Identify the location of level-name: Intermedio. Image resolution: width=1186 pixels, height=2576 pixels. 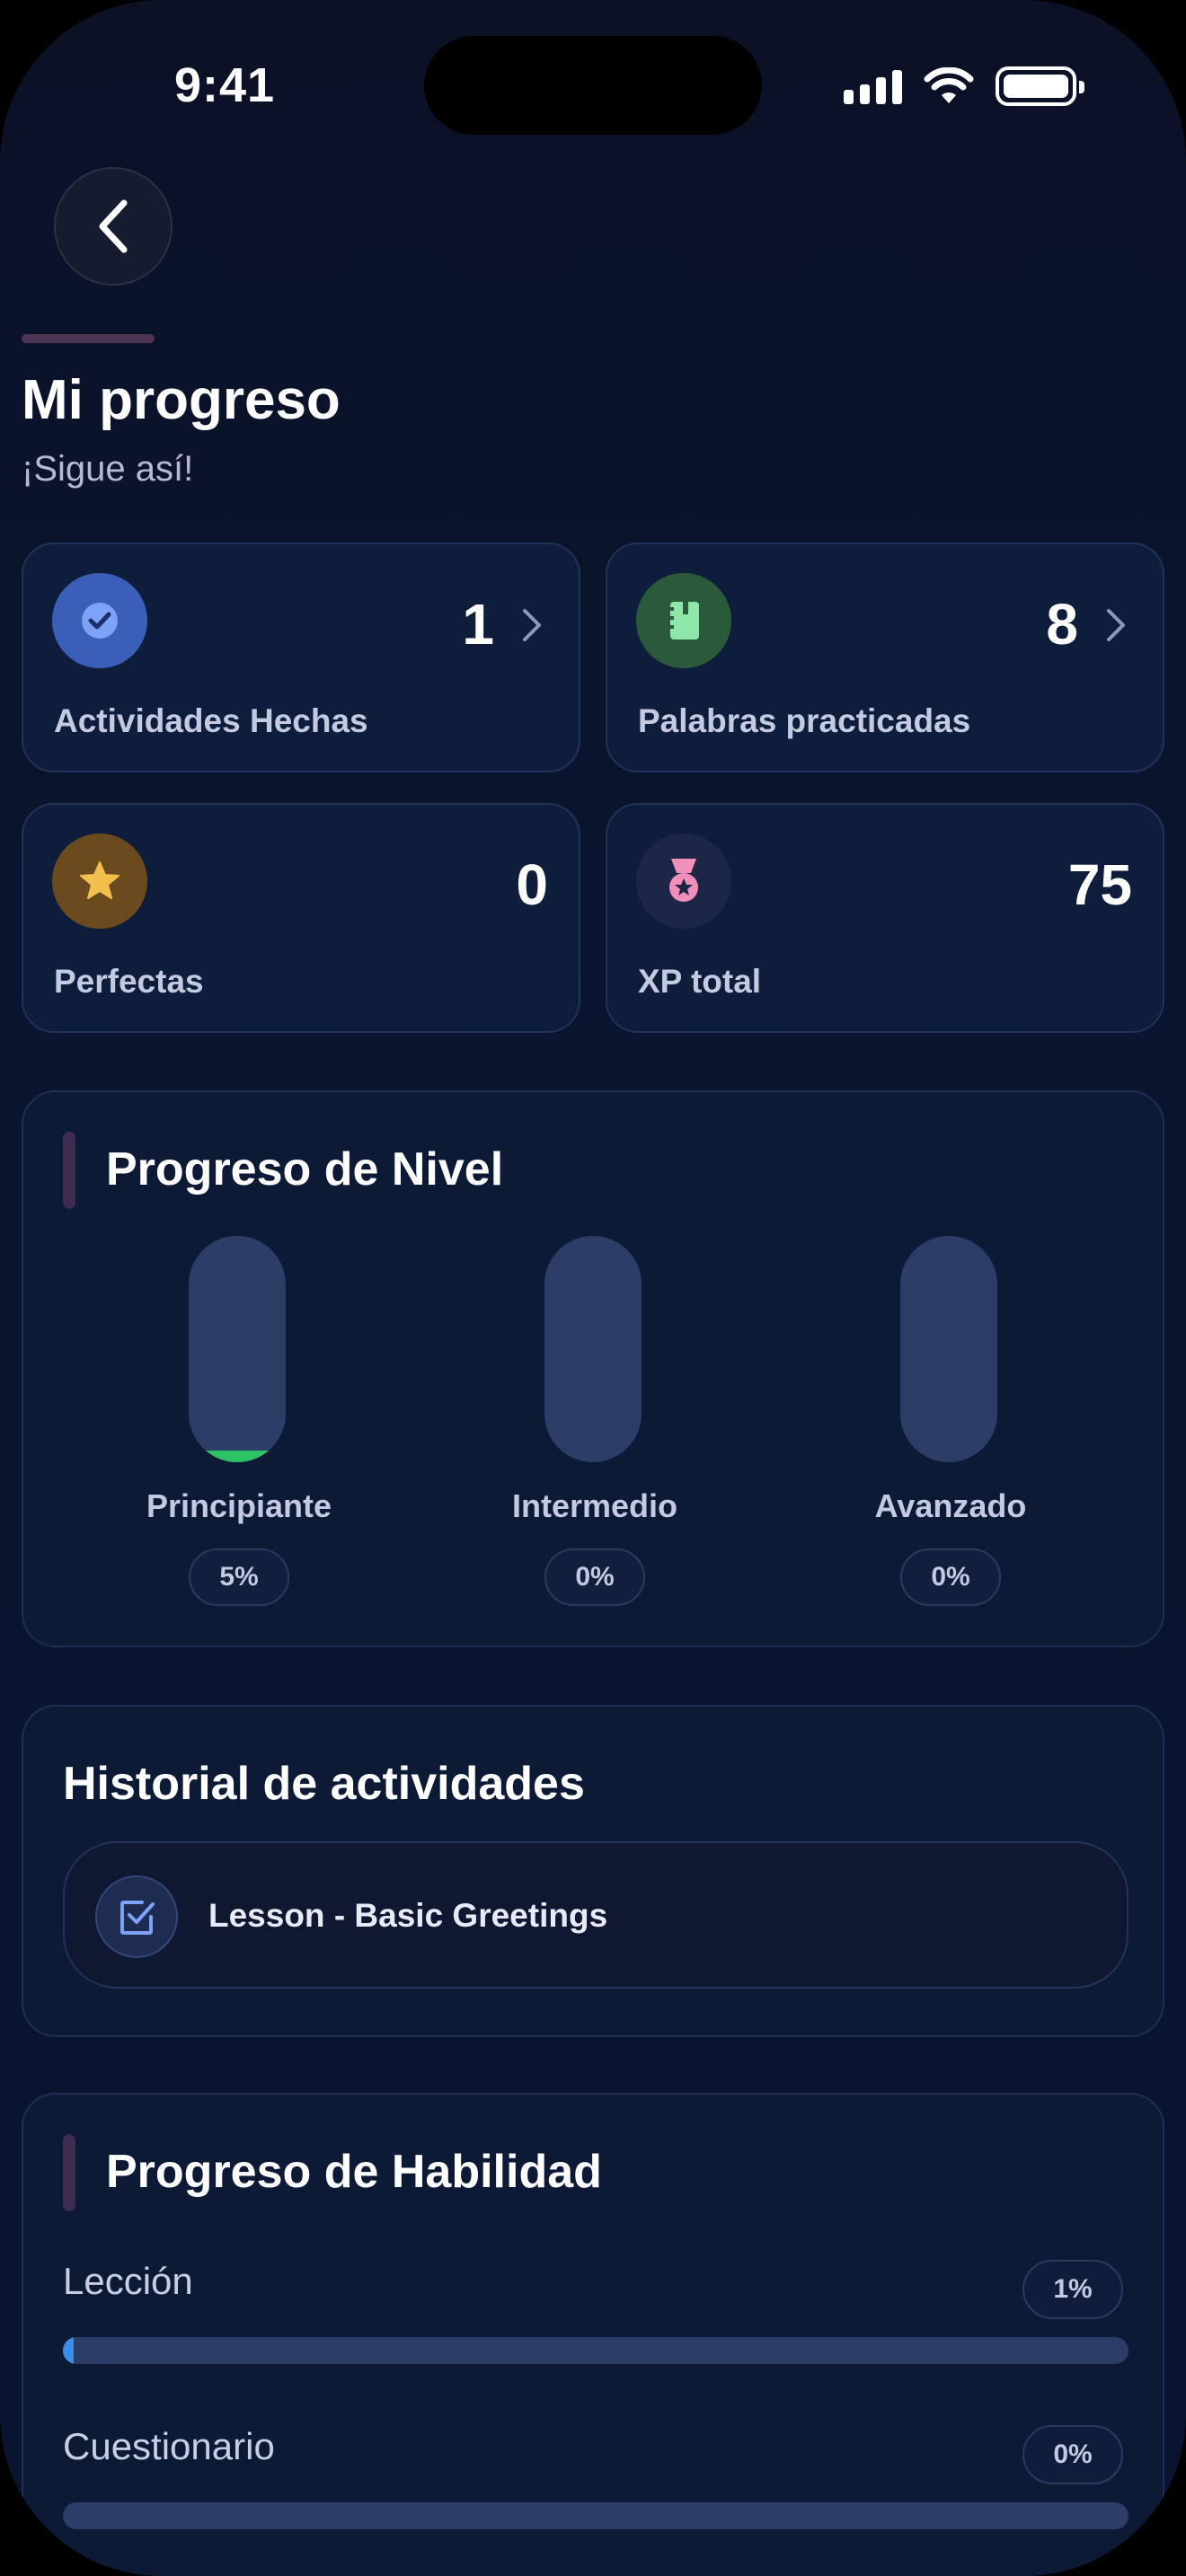
(594, 1505).